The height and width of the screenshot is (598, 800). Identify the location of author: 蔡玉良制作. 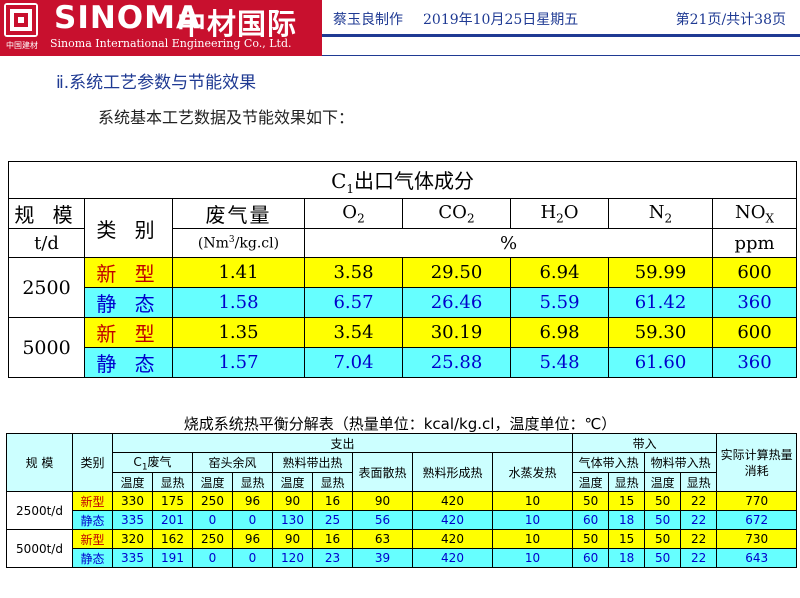
(368, 20).